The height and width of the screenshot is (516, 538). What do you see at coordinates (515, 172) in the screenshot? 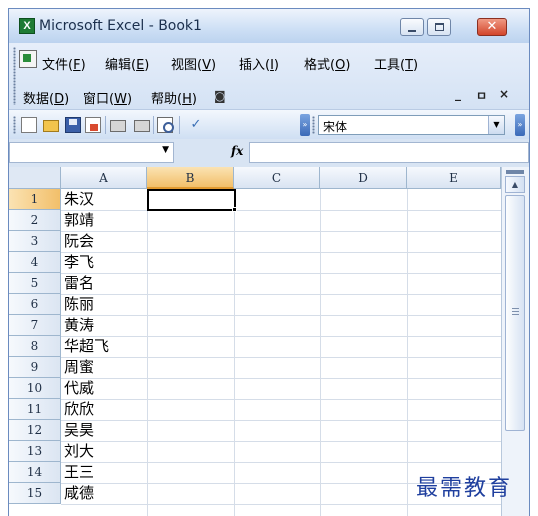
I see `split-box` at bounding box center [515, 172].